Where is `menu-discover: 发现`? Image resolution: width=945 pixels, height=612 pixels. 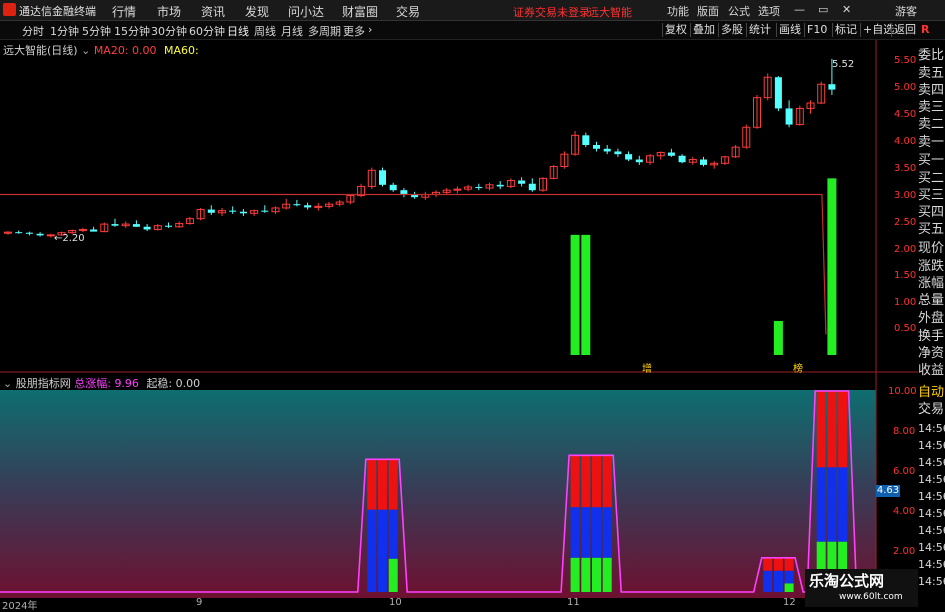
menu-discover: 发现 is located at coordinates (257, 11).